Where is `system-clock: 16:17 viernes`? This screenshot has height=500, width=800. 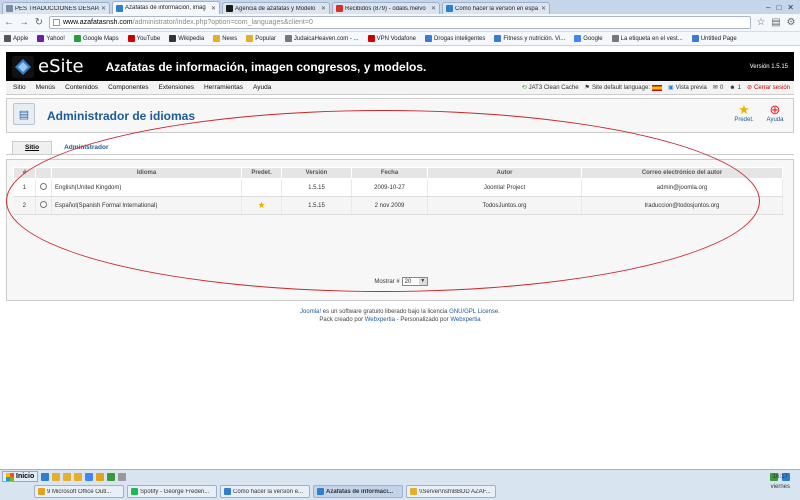
system-clock: 16:17 viernes is located at coordinates (780, 482).